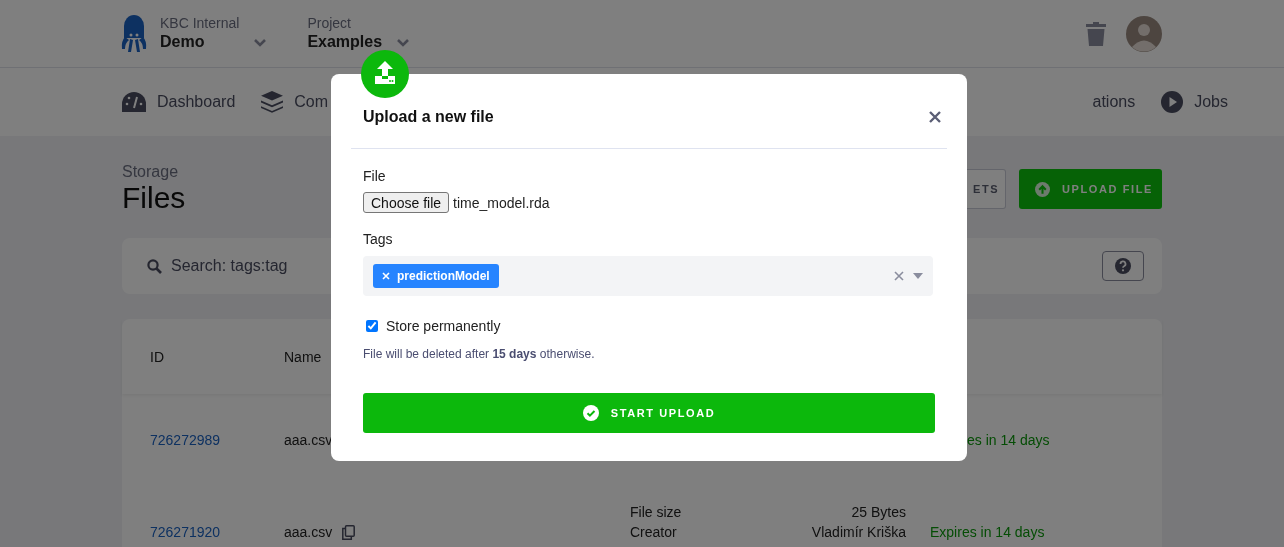 The image size is (1284, 547). I want to click on detail-value: 25 Bytes, so click(878, 512).